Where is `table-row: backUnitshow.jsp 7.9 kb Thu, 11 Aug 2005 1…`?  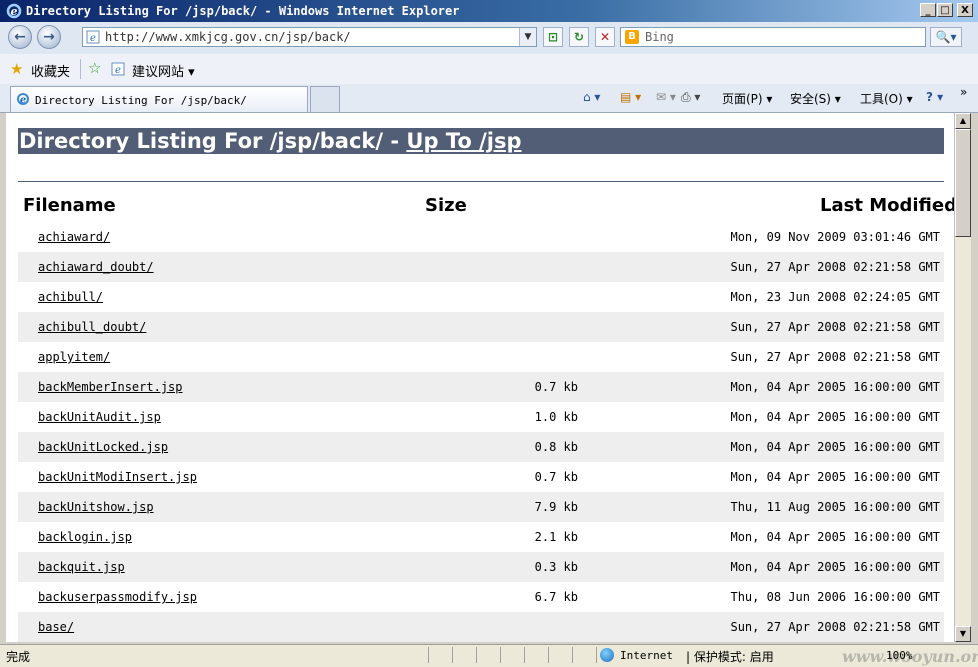 table-row: backUnitshow.jsp 7.9 kb Thu, 11 Aug 2005 1… is located at coordinates (481, 507).